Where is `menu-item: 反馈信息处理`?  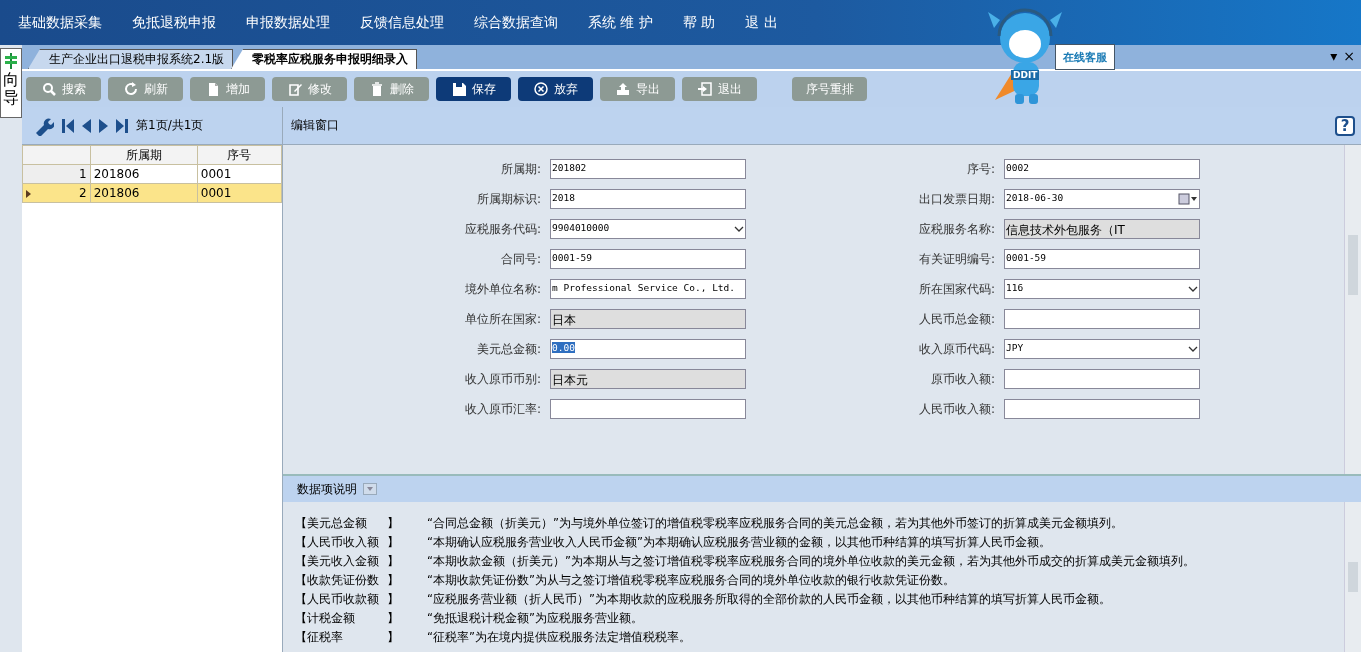 menu-item: 反馈信息处理 is located at coordinates (402, 22).